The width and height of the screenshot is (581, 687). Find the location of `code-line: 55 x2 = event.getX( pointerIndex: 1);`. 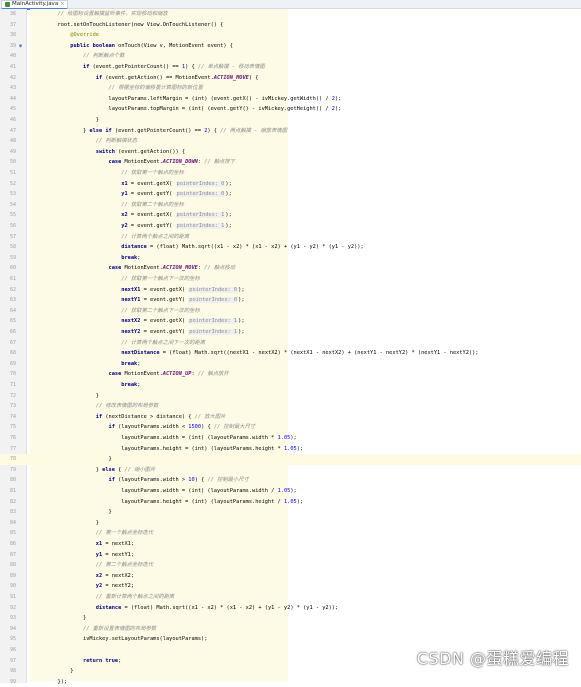

code-line: 55 x2 = event.getX( pointerIndex: 1); is located at coordinates (290, 215).